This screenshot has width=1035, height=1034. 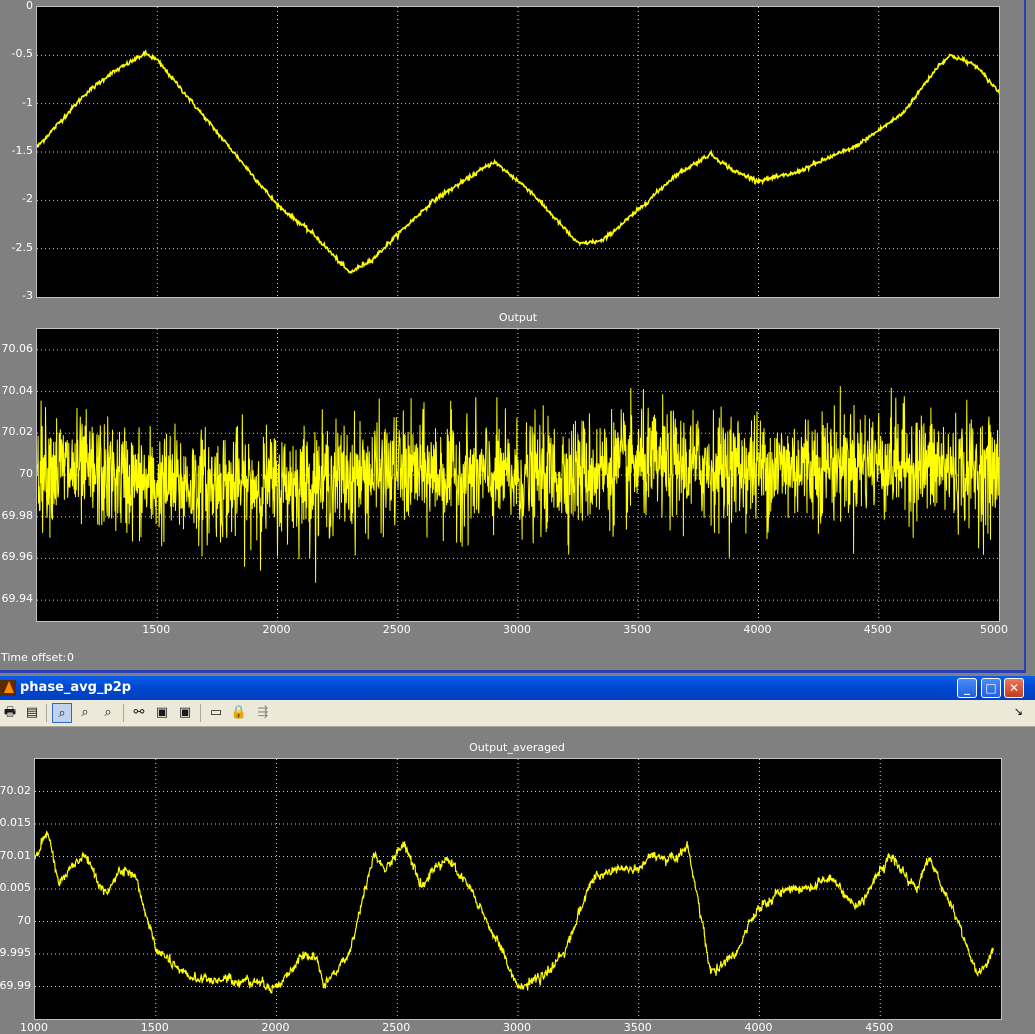 I want to click on time-offset-value: 0, so click(x=70, y=657).